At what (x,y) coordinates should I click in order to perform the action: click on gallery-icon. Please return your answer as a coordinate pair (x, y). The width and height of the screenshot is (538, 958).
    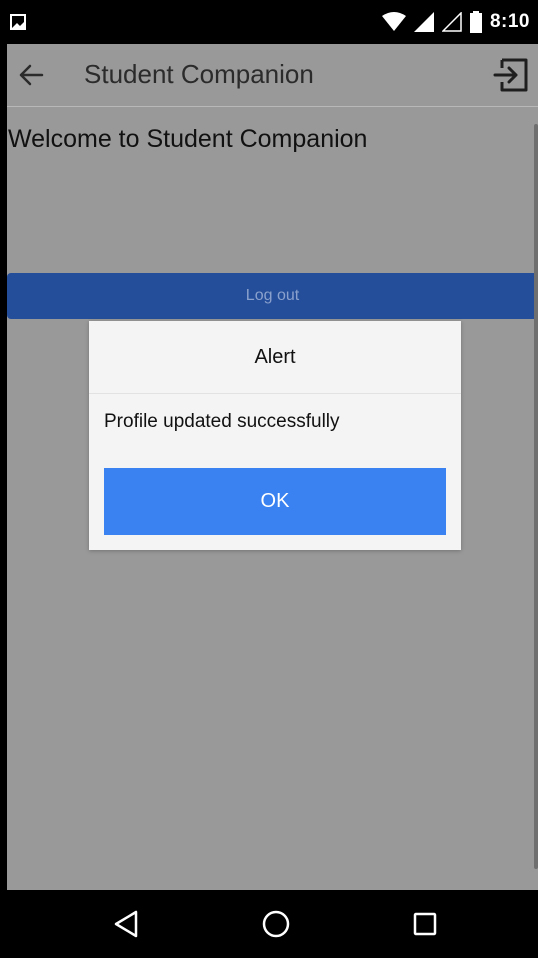
    Looking at the image, I should click on (18, 22).